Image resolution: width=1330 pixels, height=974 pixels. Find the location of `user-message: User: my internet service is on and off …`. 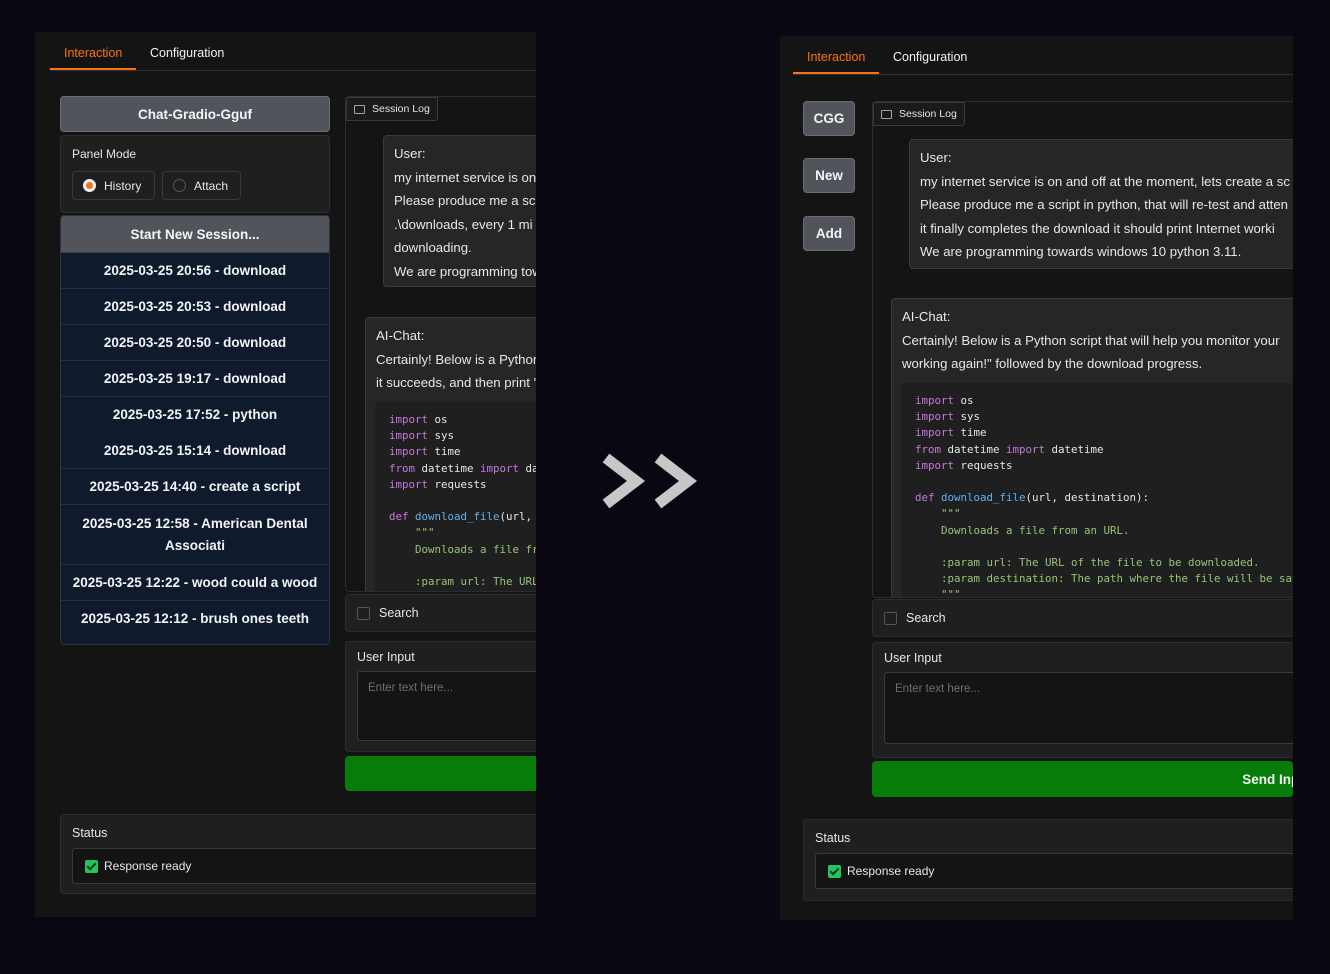

user-message: User: my internet service is on and off … is located at coordinates (1101, 204).